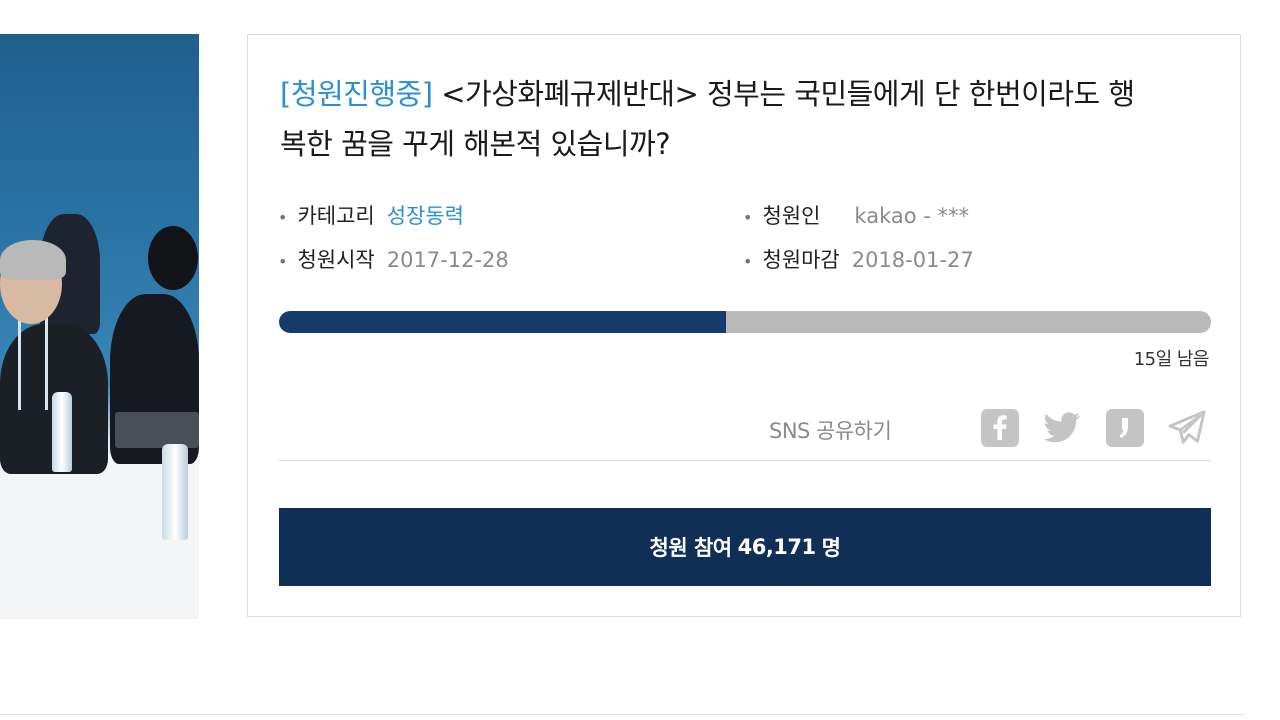 This screenshot has width=1280, height=720. What do you see at coordinates (831, 548) in the screenshot?
I see `participant-unit: 명` at bounding box center [831, 548].